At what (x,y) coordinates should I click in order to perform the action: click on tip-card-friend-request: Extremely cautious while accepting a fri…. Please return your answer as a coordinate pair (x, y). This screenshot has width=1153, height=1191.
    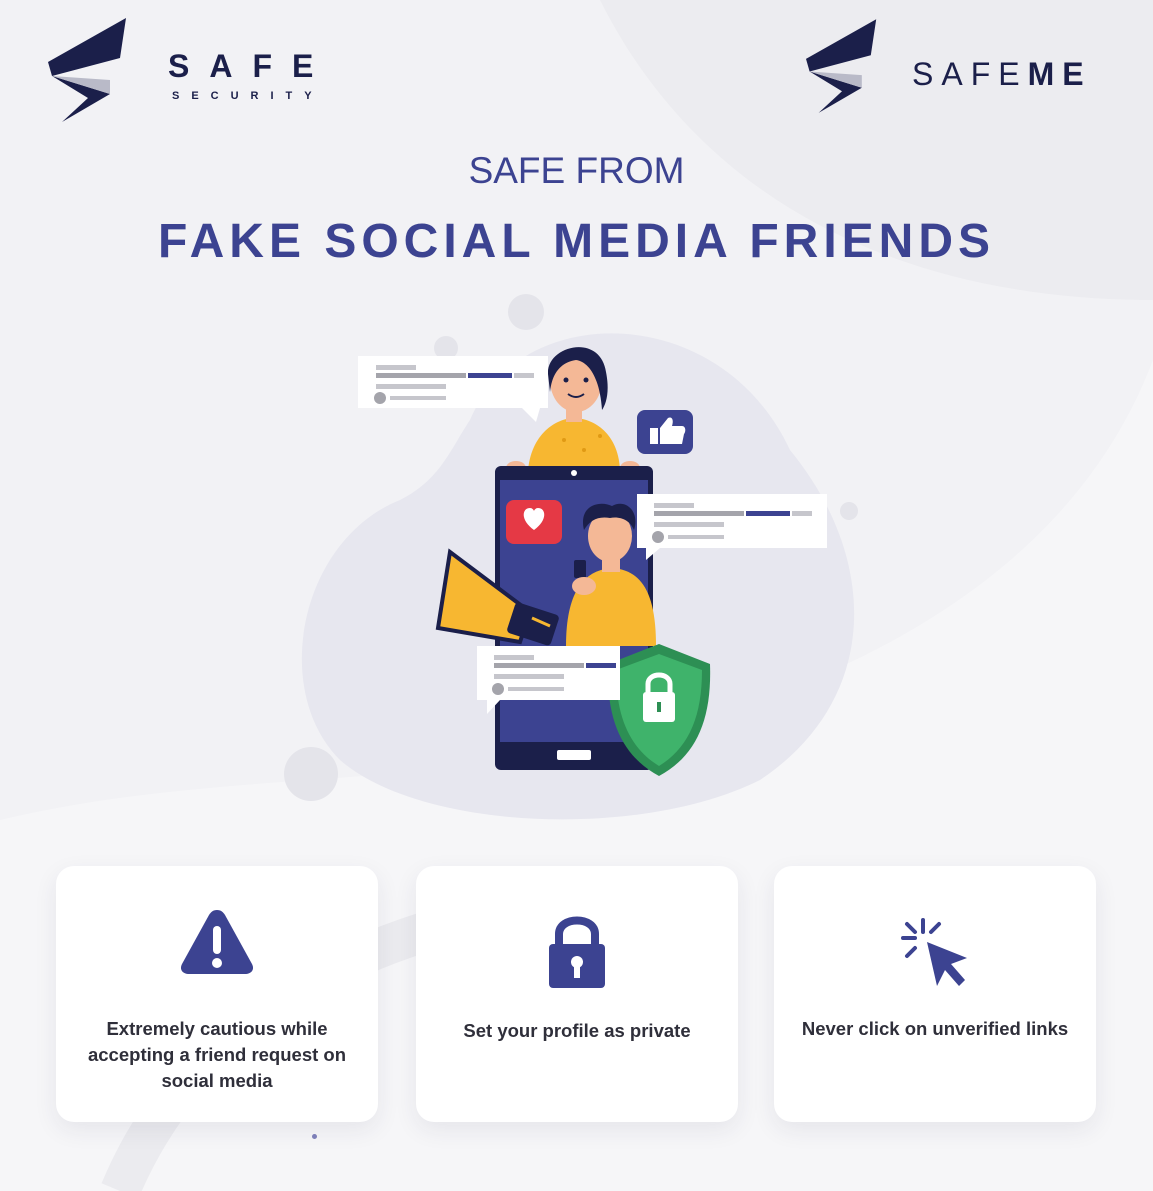
    Looking at the image, I should click on (217, 994).